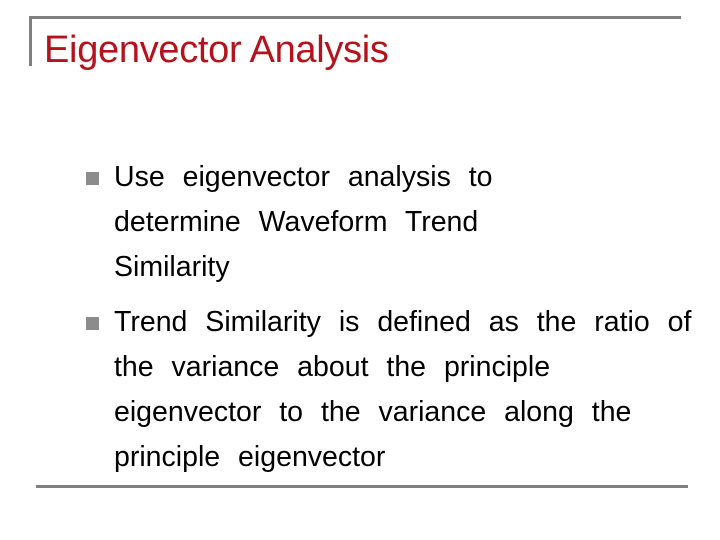 Image resolution: width=720 pixels, height=540 pixels. Describe the element at coordinates (30, 41) in the screenshot. I see `title-frame-left-border` at that location.